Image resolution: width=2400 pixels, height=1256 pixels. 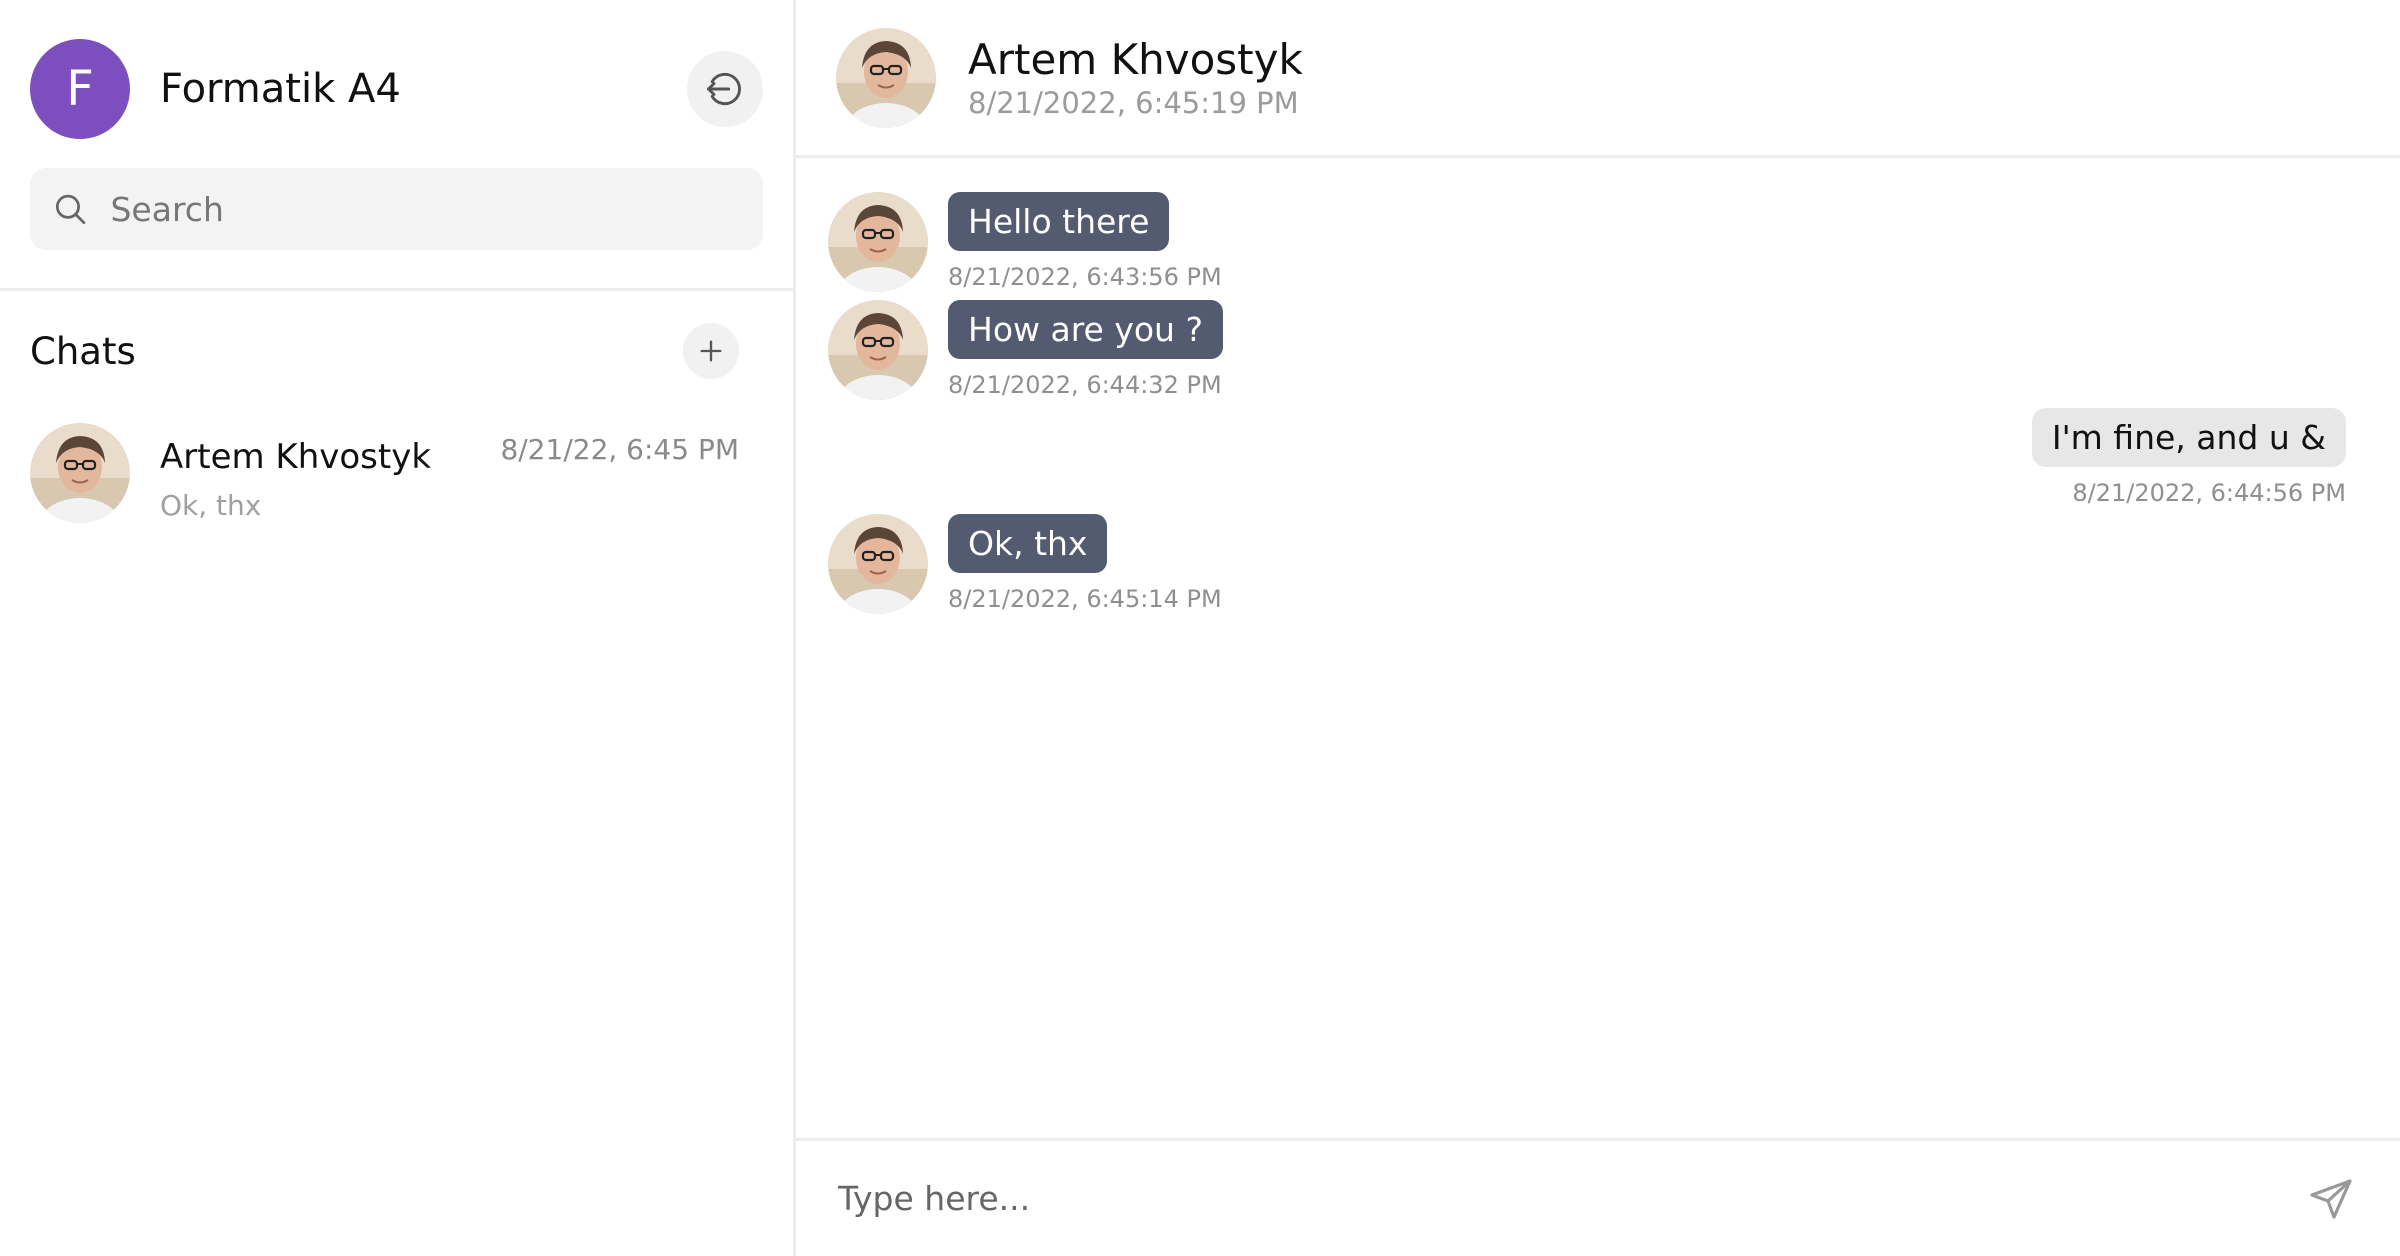 What do you see at coordinates (396, 351) in the screenshot?
I see `chats-header: Chats` at bounding box center [396, 351].